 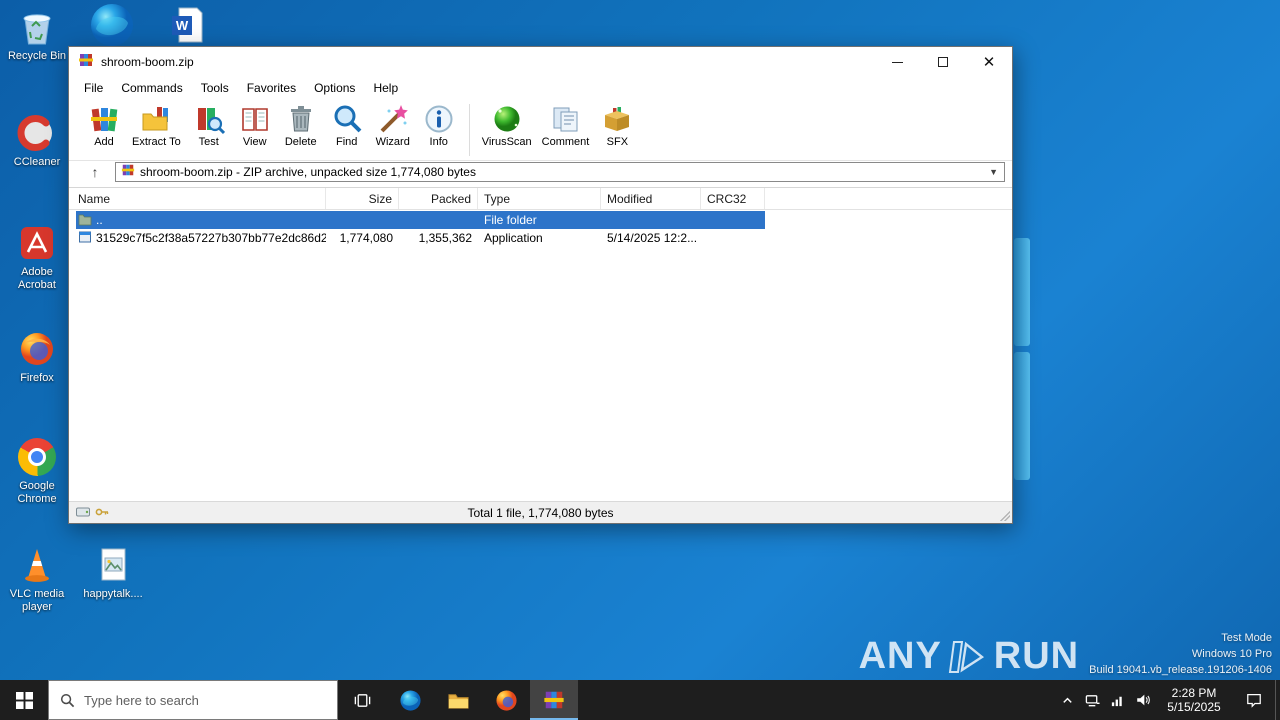 I want to click on column-header-modified: Modified, so click(x=651, y=198).